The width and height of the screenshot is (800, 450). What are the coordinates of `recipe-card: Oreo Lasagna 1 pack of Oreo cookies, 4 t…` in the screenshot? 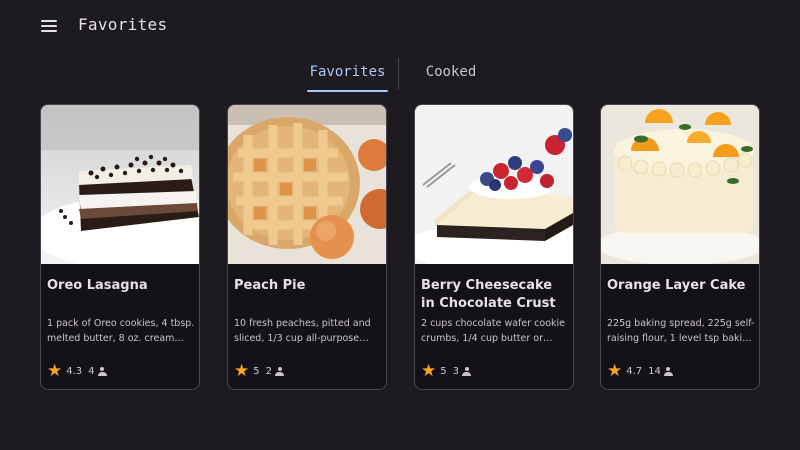 It's located at (120, 247).